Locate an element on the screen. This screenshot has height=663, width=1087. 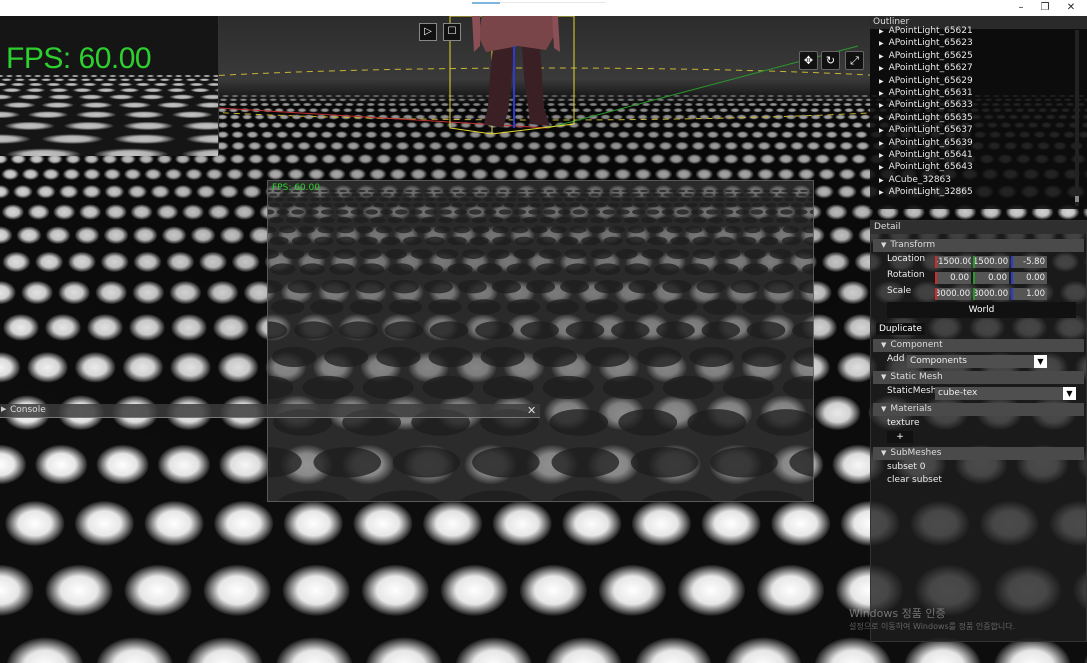
tab-indicator is located at coordinates (486, 3).